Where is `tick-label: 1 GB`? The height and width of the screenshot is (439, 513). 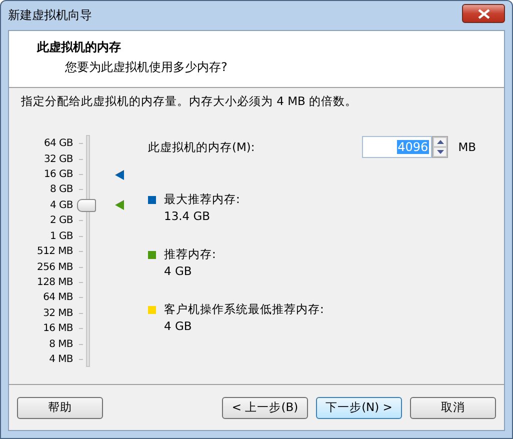
tick-label: 1 GB is located at coordinates (61, 236).